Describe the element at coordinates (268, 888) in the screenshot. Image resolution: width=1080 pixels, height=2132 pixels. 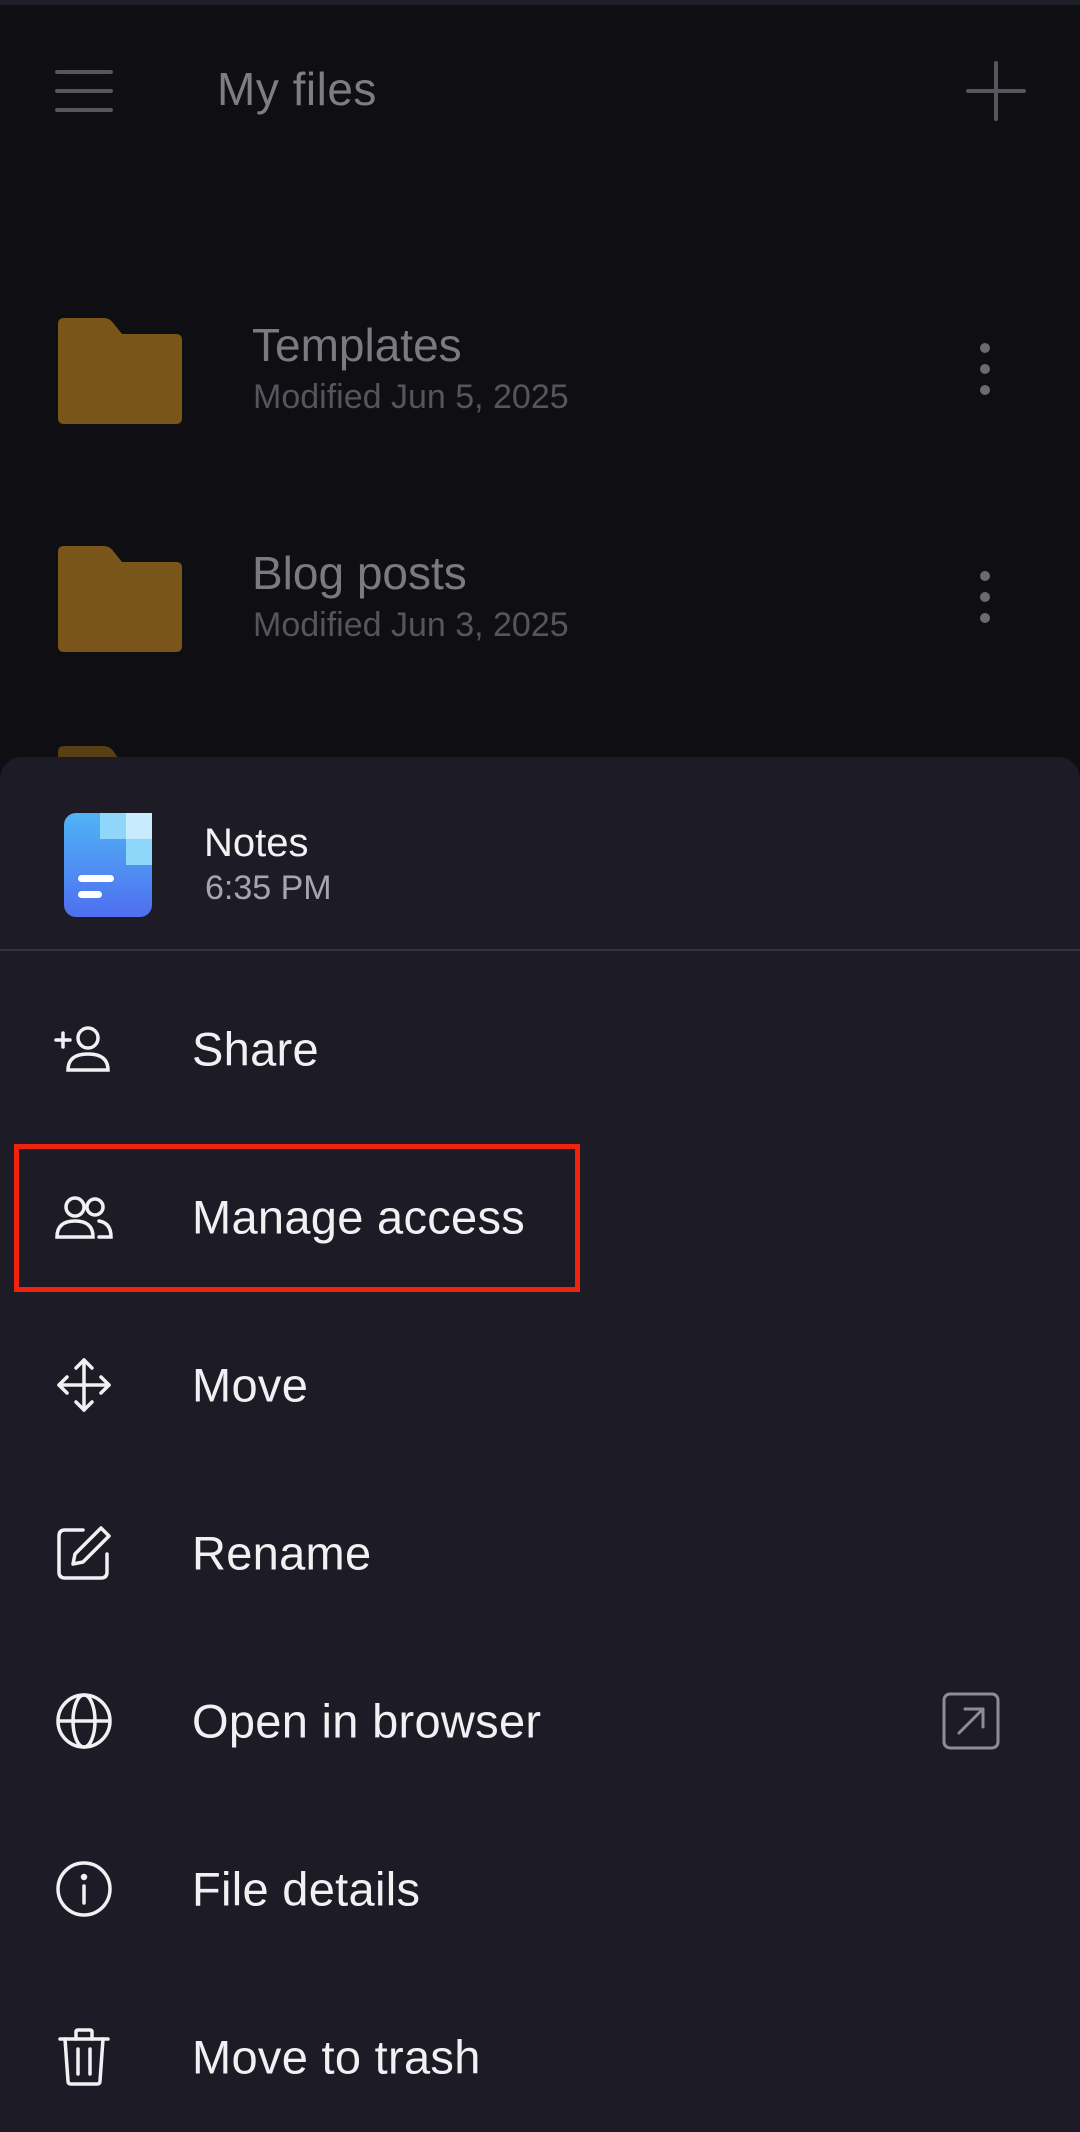
I see `file-time: 6:35 PM` at that location.